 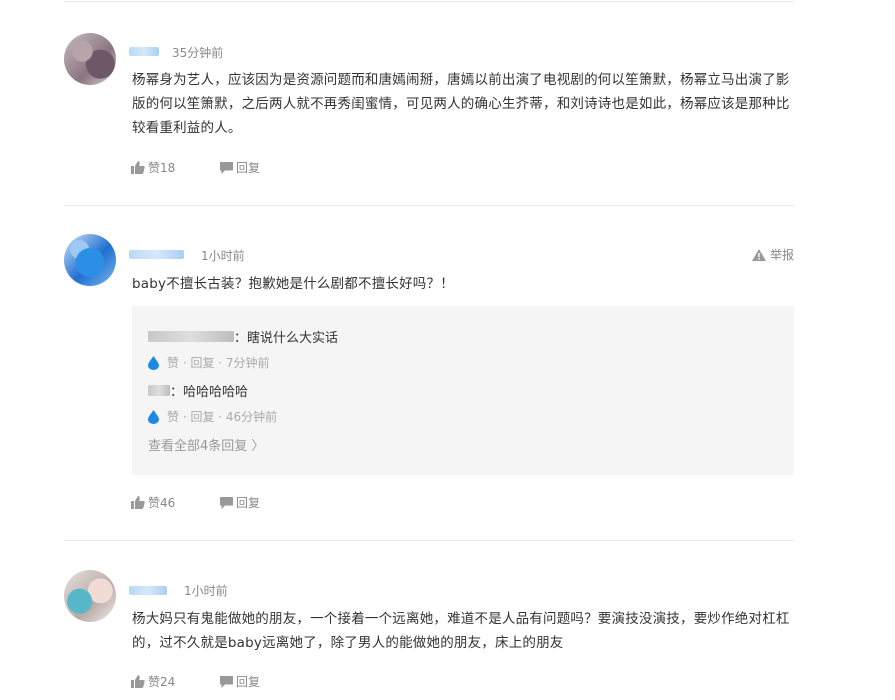 I want to click on report-button: 举报, so click(x=772, y=254).